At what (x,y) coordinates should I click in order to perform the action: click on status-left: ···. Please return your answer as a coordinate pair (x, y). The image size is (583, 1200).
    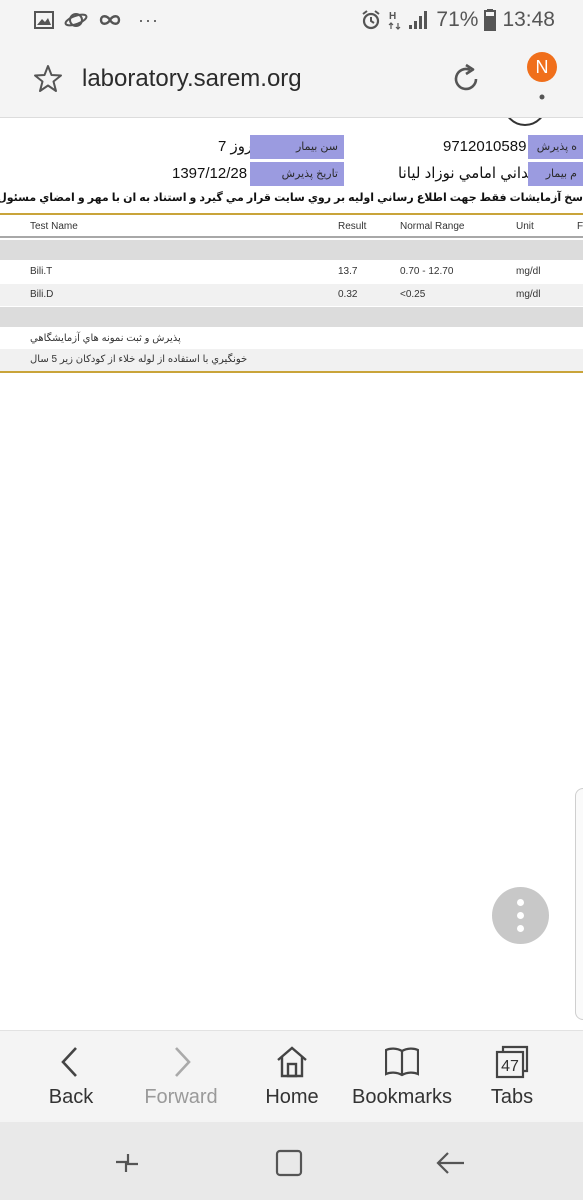
    Looking at the image, I should click on (96, 20).